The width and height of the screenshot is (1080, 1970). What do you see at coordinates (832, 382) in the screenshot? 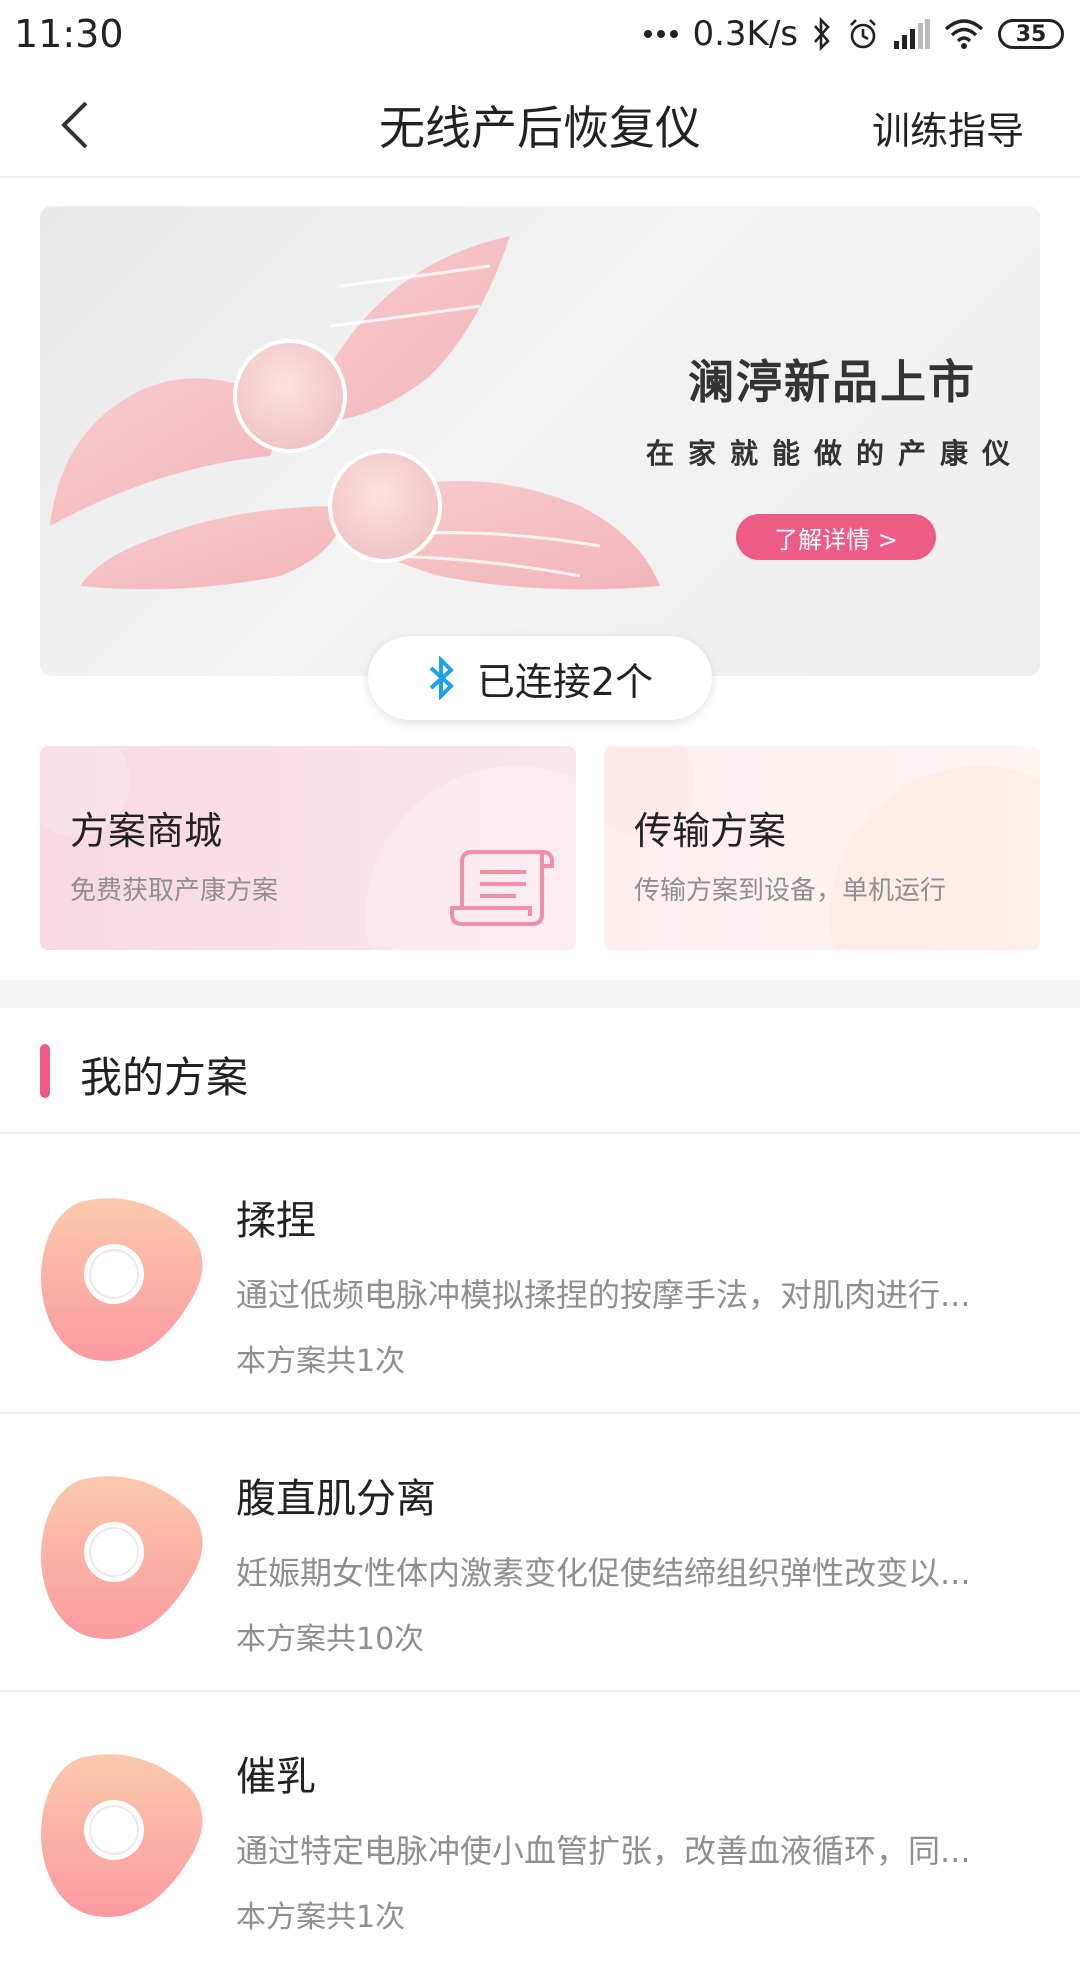
I see `banner-title: 澜渟新品上市` at bounding box center [832, 382].